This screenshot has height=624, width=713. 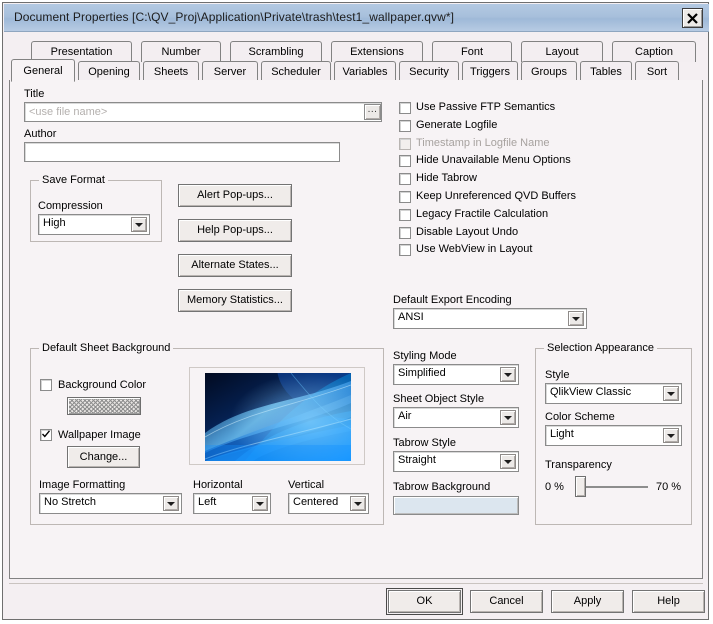 I want to click on tabrow-background-label: Tabrow Background, so click(x=442, y=487).